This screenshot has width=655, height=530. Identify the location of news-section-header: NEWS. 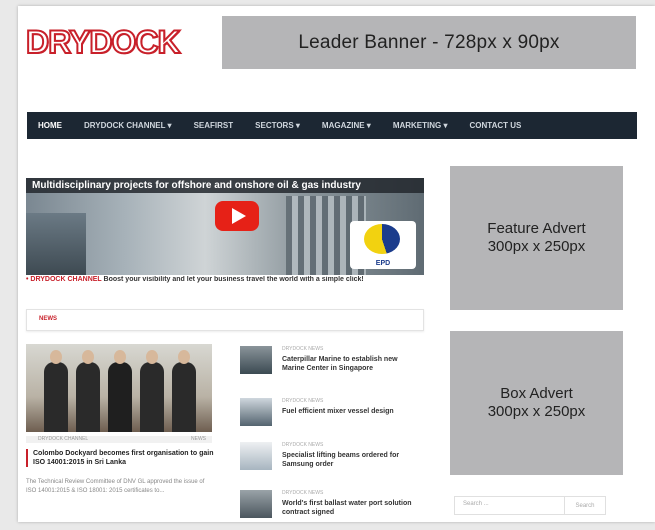
(225, 320).